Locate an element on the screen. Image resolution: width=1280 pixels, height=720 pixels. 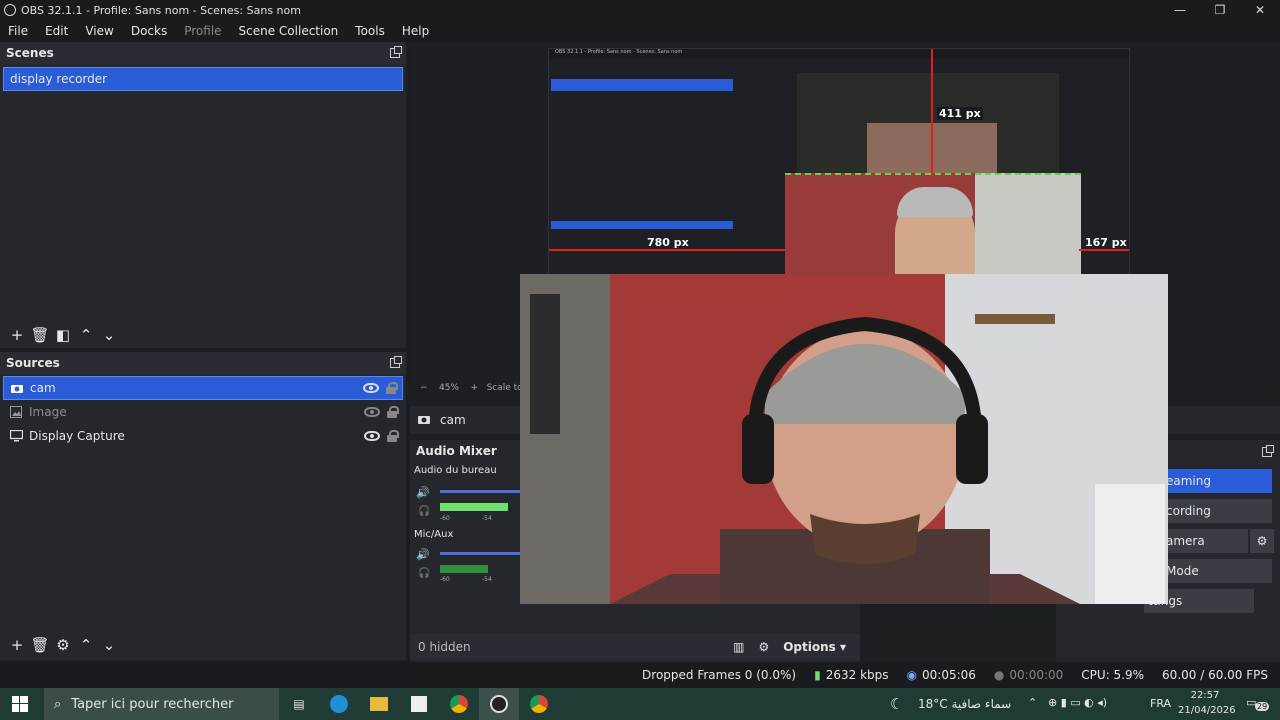
close-button: ✕ is located at coordinates (1260, 10).